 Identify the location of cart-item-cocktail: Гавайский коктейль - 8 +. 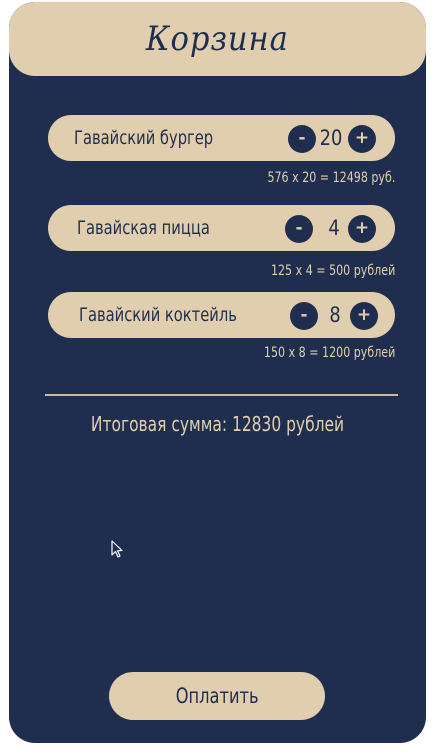
(221, 315).